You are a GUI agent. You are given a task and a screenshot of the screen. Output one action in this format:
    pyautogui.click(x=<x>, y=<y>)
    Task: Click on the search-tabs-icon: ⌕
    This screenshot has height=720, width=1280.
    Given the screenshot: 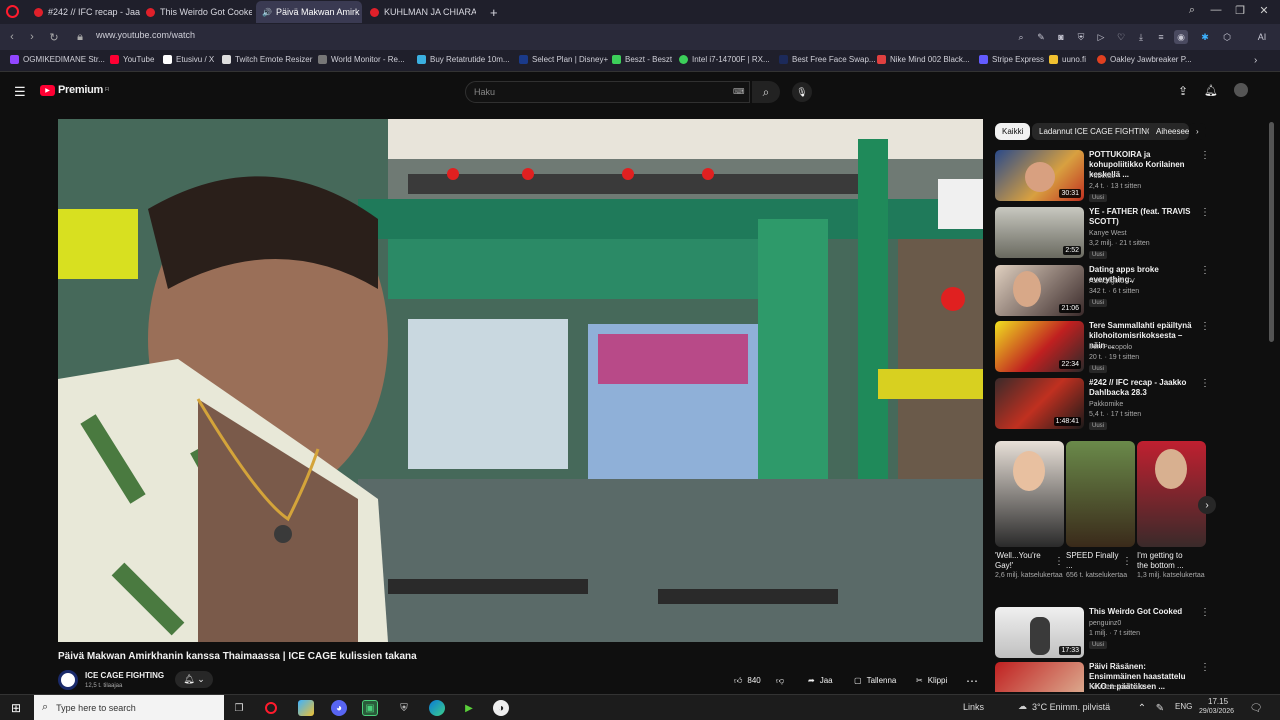 What is the action you would take?
    pyautogui.click(x=1192, y=10)
    